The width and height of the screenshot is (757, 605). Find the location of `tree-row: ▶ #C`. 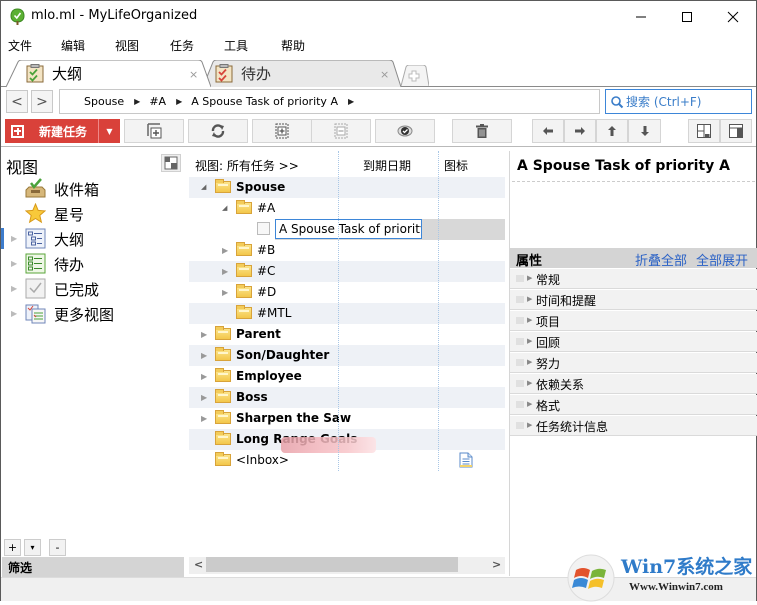

tree-row: ▶ #C is located at coordinates (347, 271).